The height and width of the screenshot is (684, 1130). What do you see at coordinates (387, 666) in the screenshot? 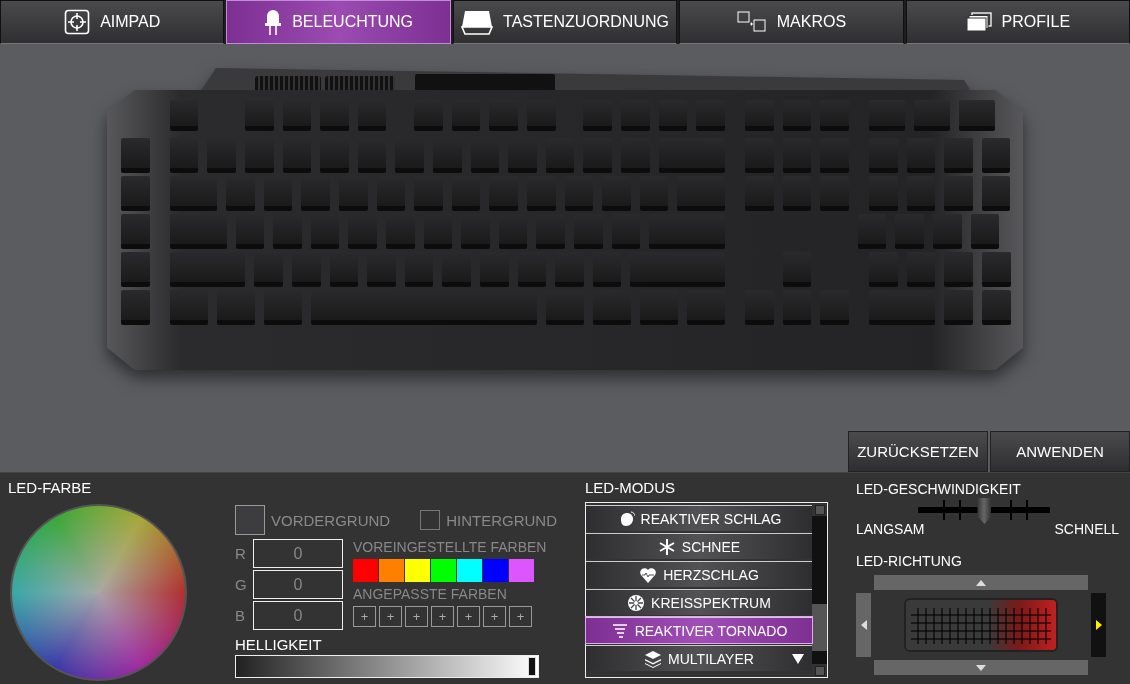
I see `brightness-slider` at bounding box center [387, 666].